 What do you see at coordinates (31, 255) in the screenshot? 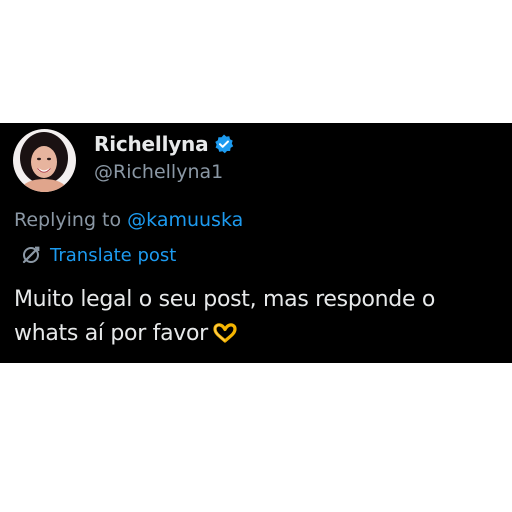
I see `translate-icon` at bounding box center [31, 255].